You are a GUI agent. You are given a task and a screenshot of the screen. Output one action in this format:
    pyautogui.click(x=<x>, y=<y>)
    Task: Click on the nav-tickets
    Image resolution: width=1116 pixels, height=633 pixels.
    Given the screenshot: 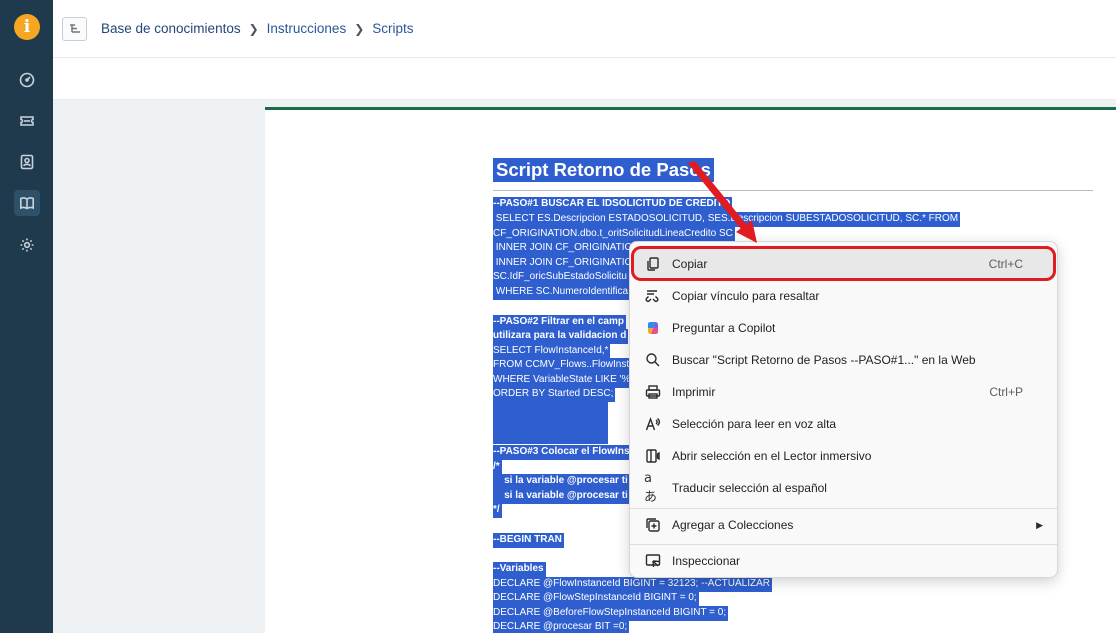 What is the action you would take?
    pyautogui.click(x=27, y=121)
    